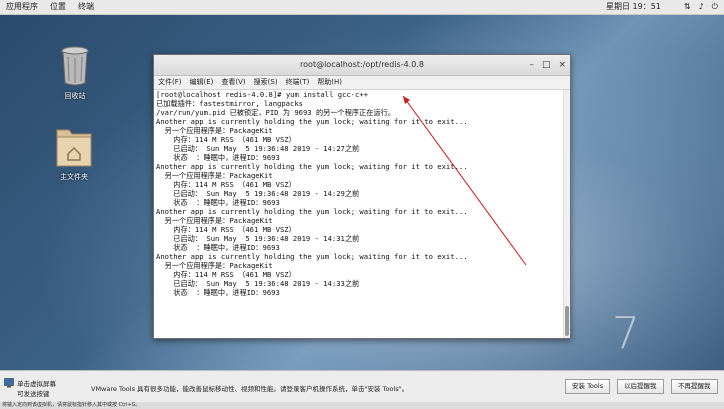 Image resolution: width=724 pixels, height=409 pixels. Describe the element at coordinates (640, 386) in the screenshot. I see `remind-later-button: 以后提醒我` at that location.